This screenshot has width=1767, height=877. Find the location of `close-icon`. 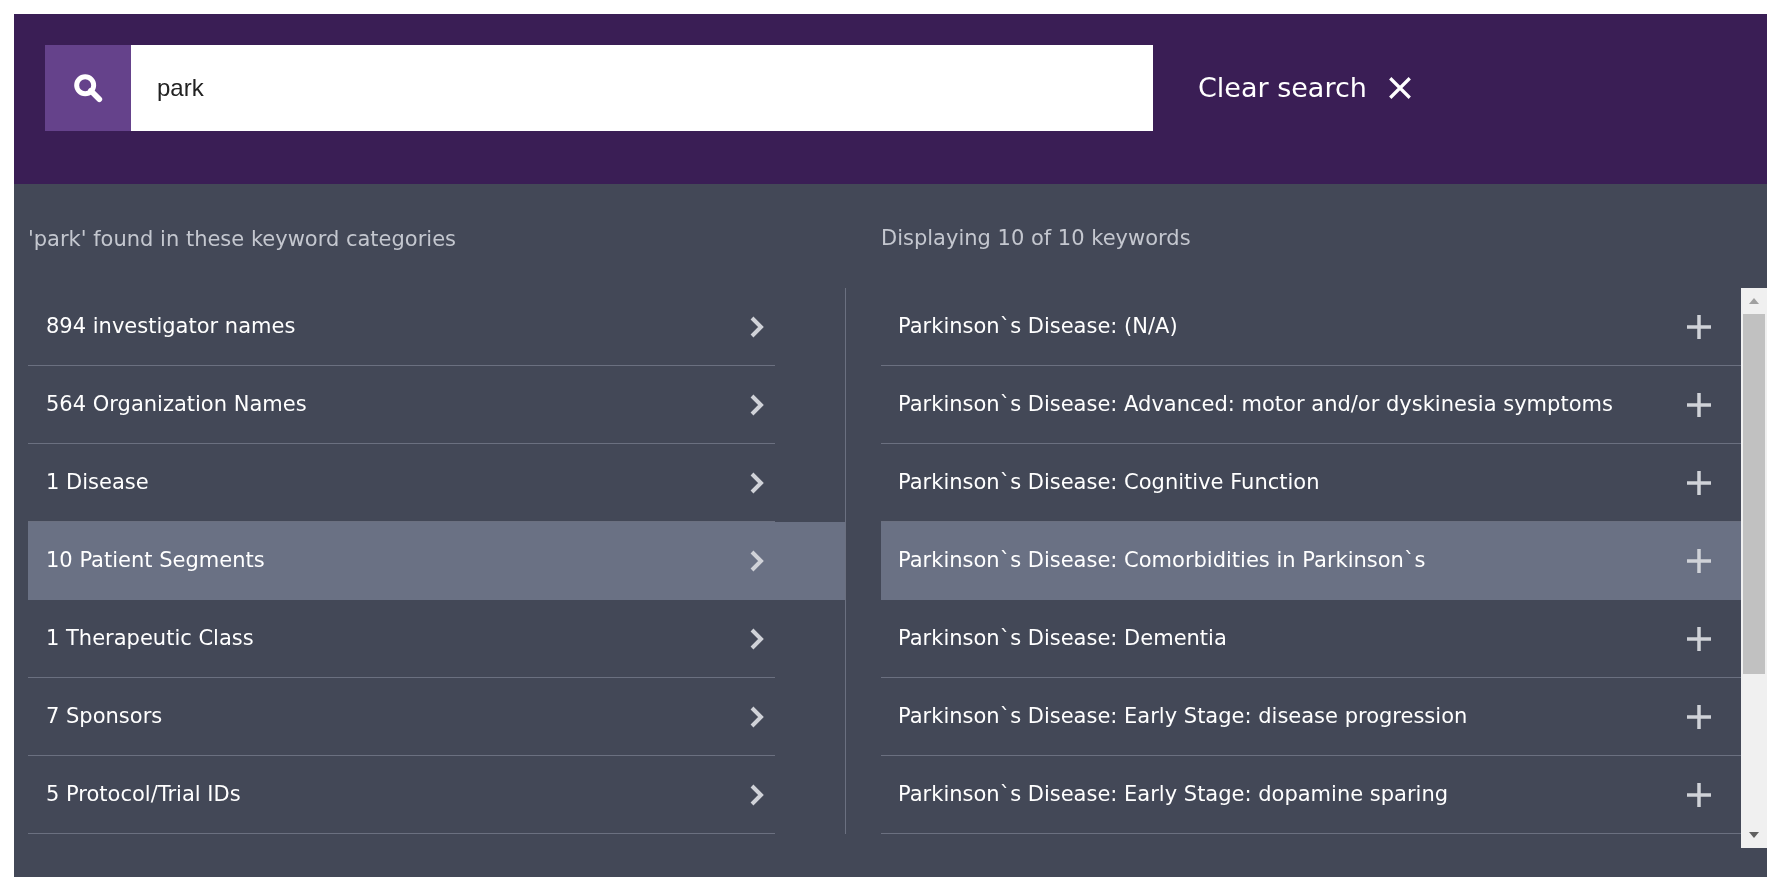

close-icon is located at coordinates (1399, 88).